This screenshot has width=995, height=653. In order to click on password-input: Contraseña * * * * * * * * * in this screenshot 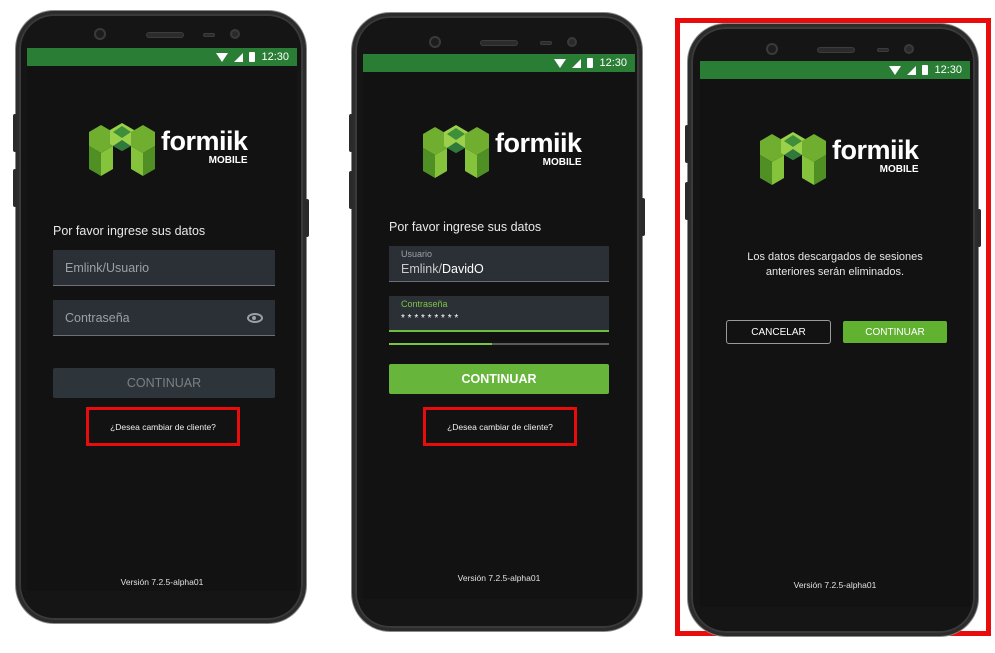, I will do `click(499, 314)`.